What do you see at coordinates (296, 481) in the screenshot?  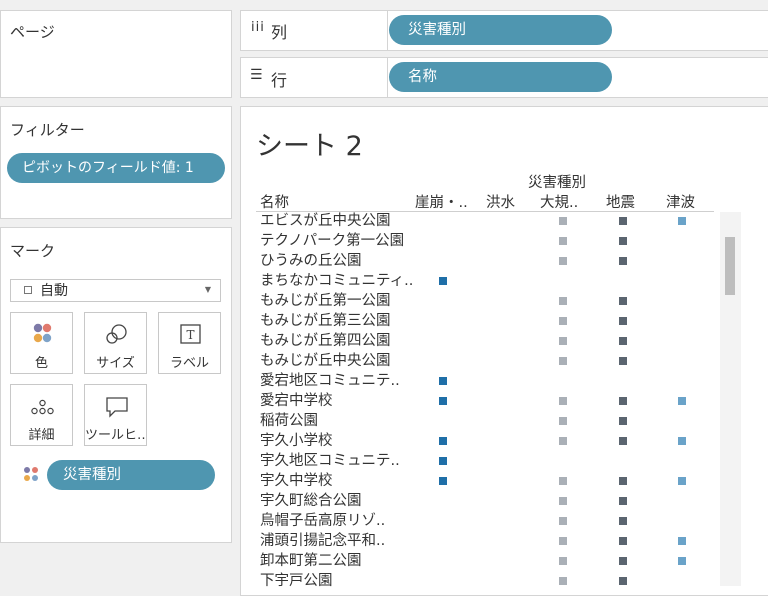 I see `row-name: 宇久中学校` at bounding box center [296, 481].